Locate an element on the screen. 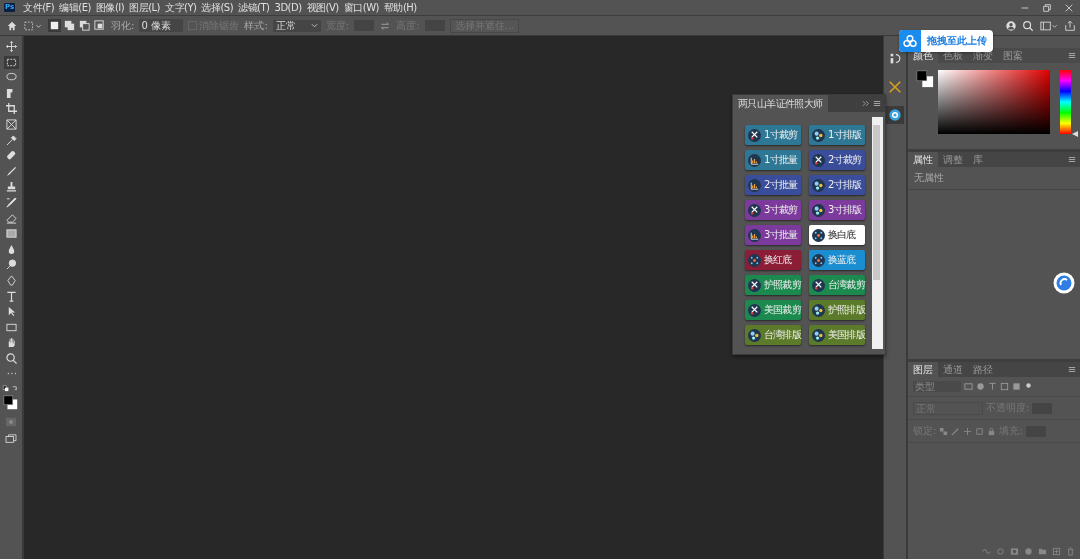 The image size is (1080, 559). menu-item: 帮助(H) is located at coordinates (400, 7).